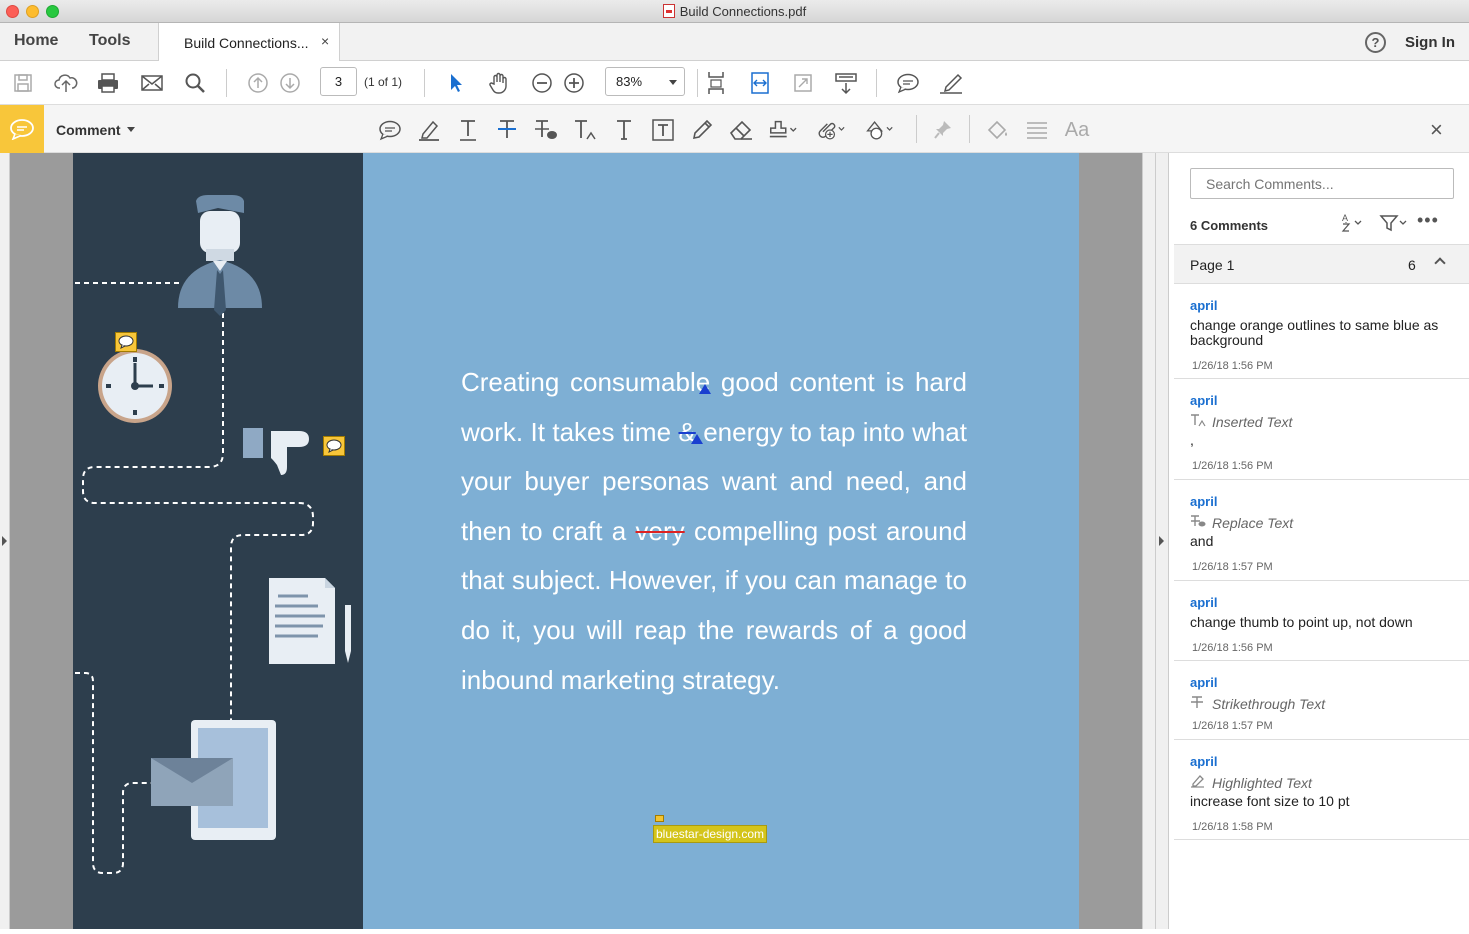  Describe the element at coordinates (1329, 782) in the screenshot. I see `comment-type: Highlighted Text` at that location.